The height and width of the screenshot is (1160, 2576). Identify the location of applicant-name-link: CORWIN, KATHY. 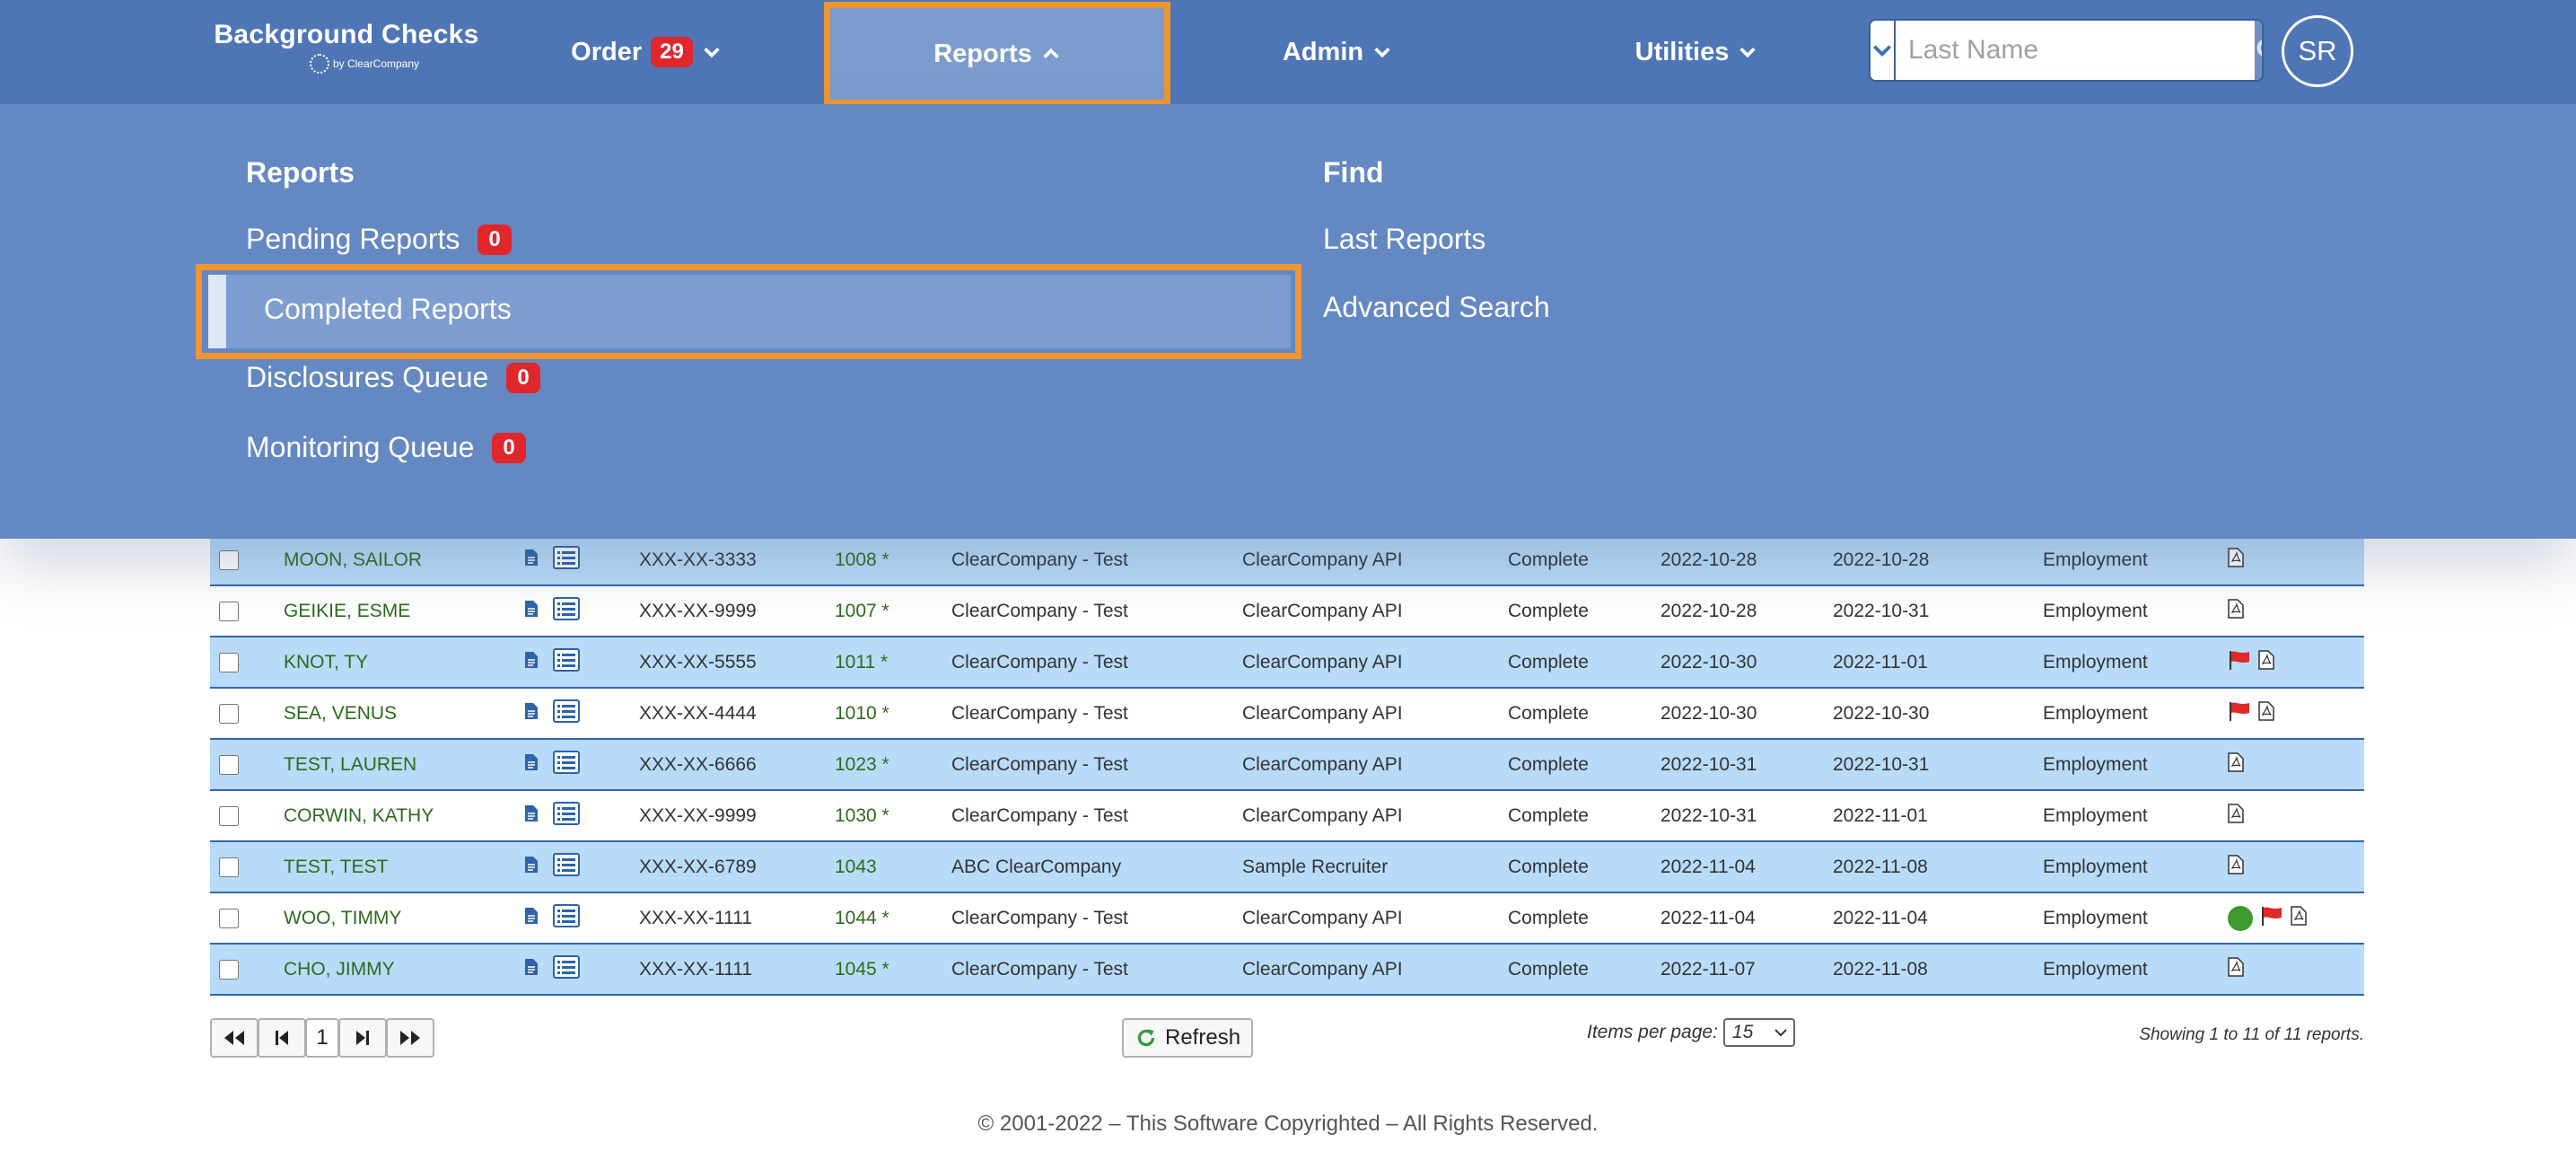
(359, 815).